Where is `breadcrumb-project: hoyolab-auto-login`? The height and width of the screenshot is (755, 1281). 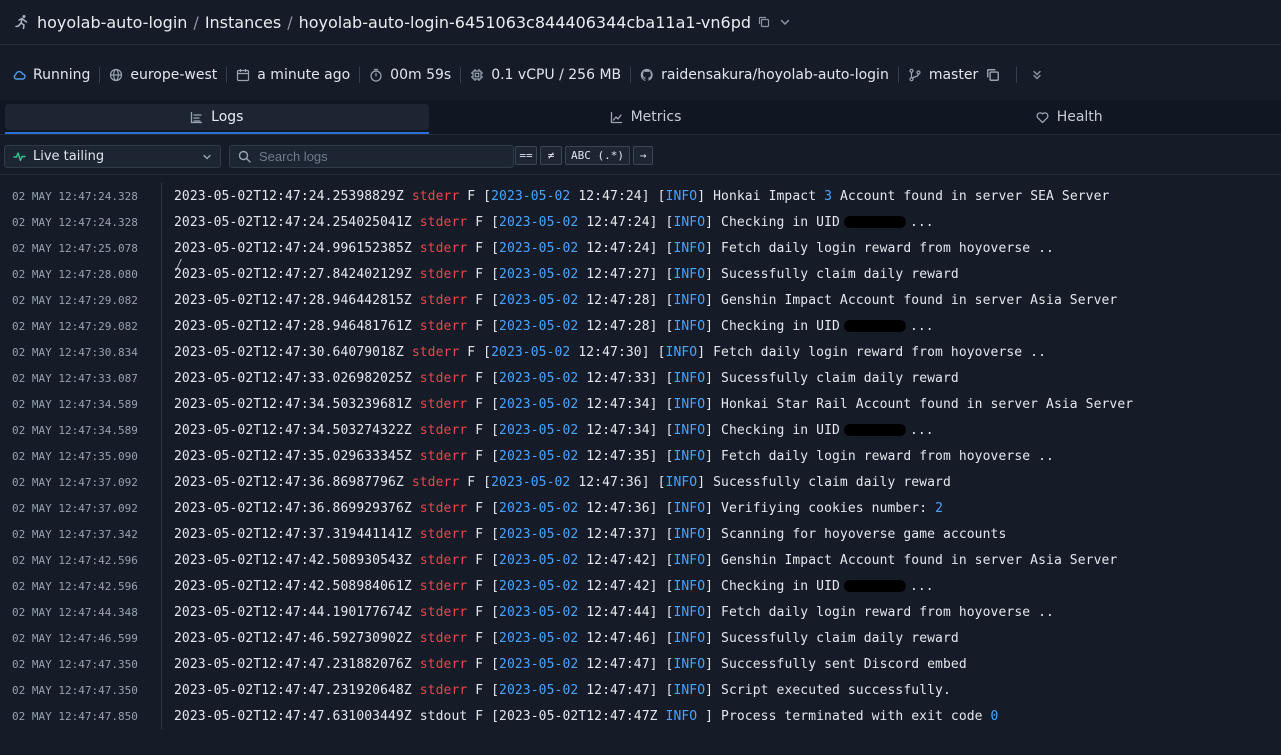
breadcrumb-project: hoyolab-auto-login is located at coordinates (112, 22).